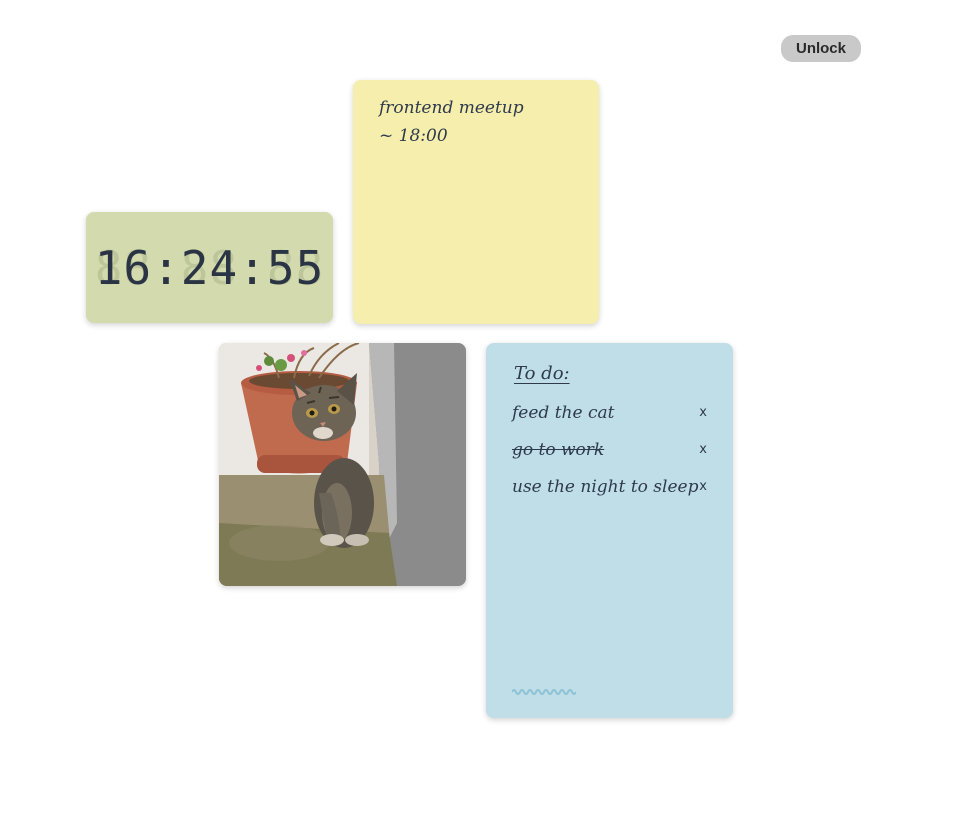  Describe the element at coordinates (413, 136) in the screenshot. I see `note-line: ~ 18:00` at that location.